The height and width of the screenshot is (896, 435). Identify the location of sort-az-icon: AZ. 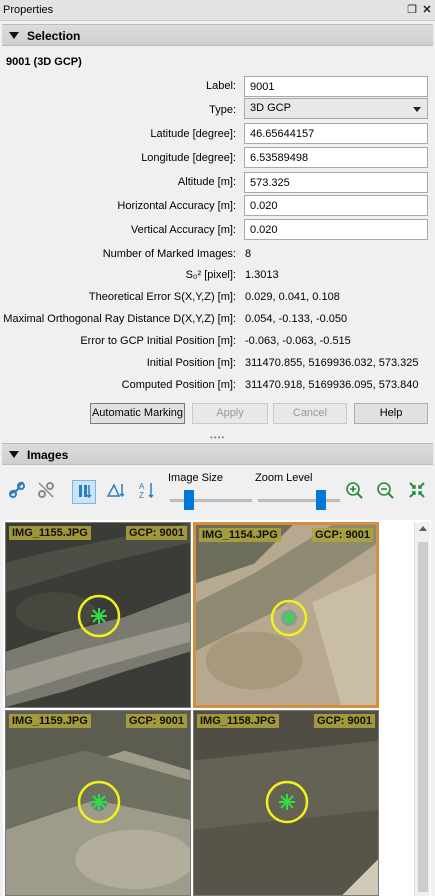
(147, 492).